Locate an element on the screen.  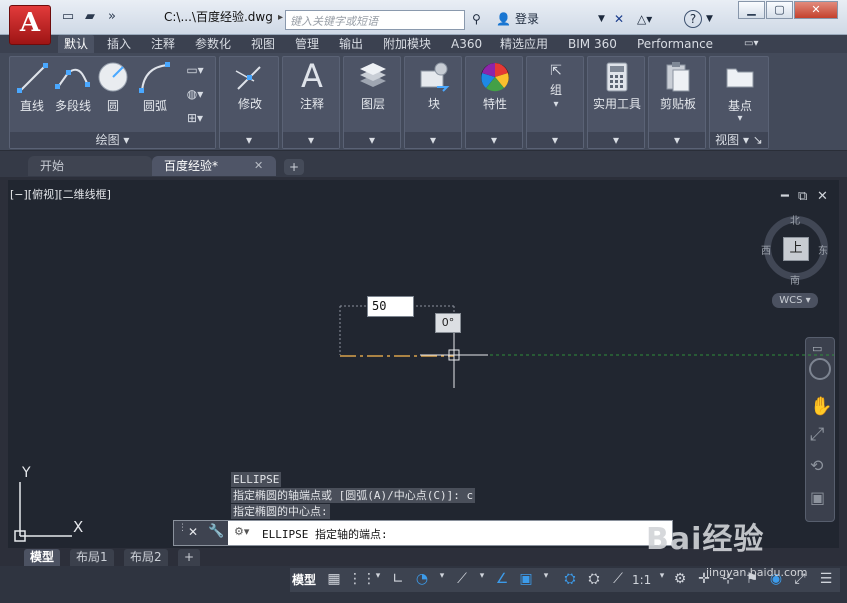
ucs-y-label: Y is located at coordinates (26, 473).